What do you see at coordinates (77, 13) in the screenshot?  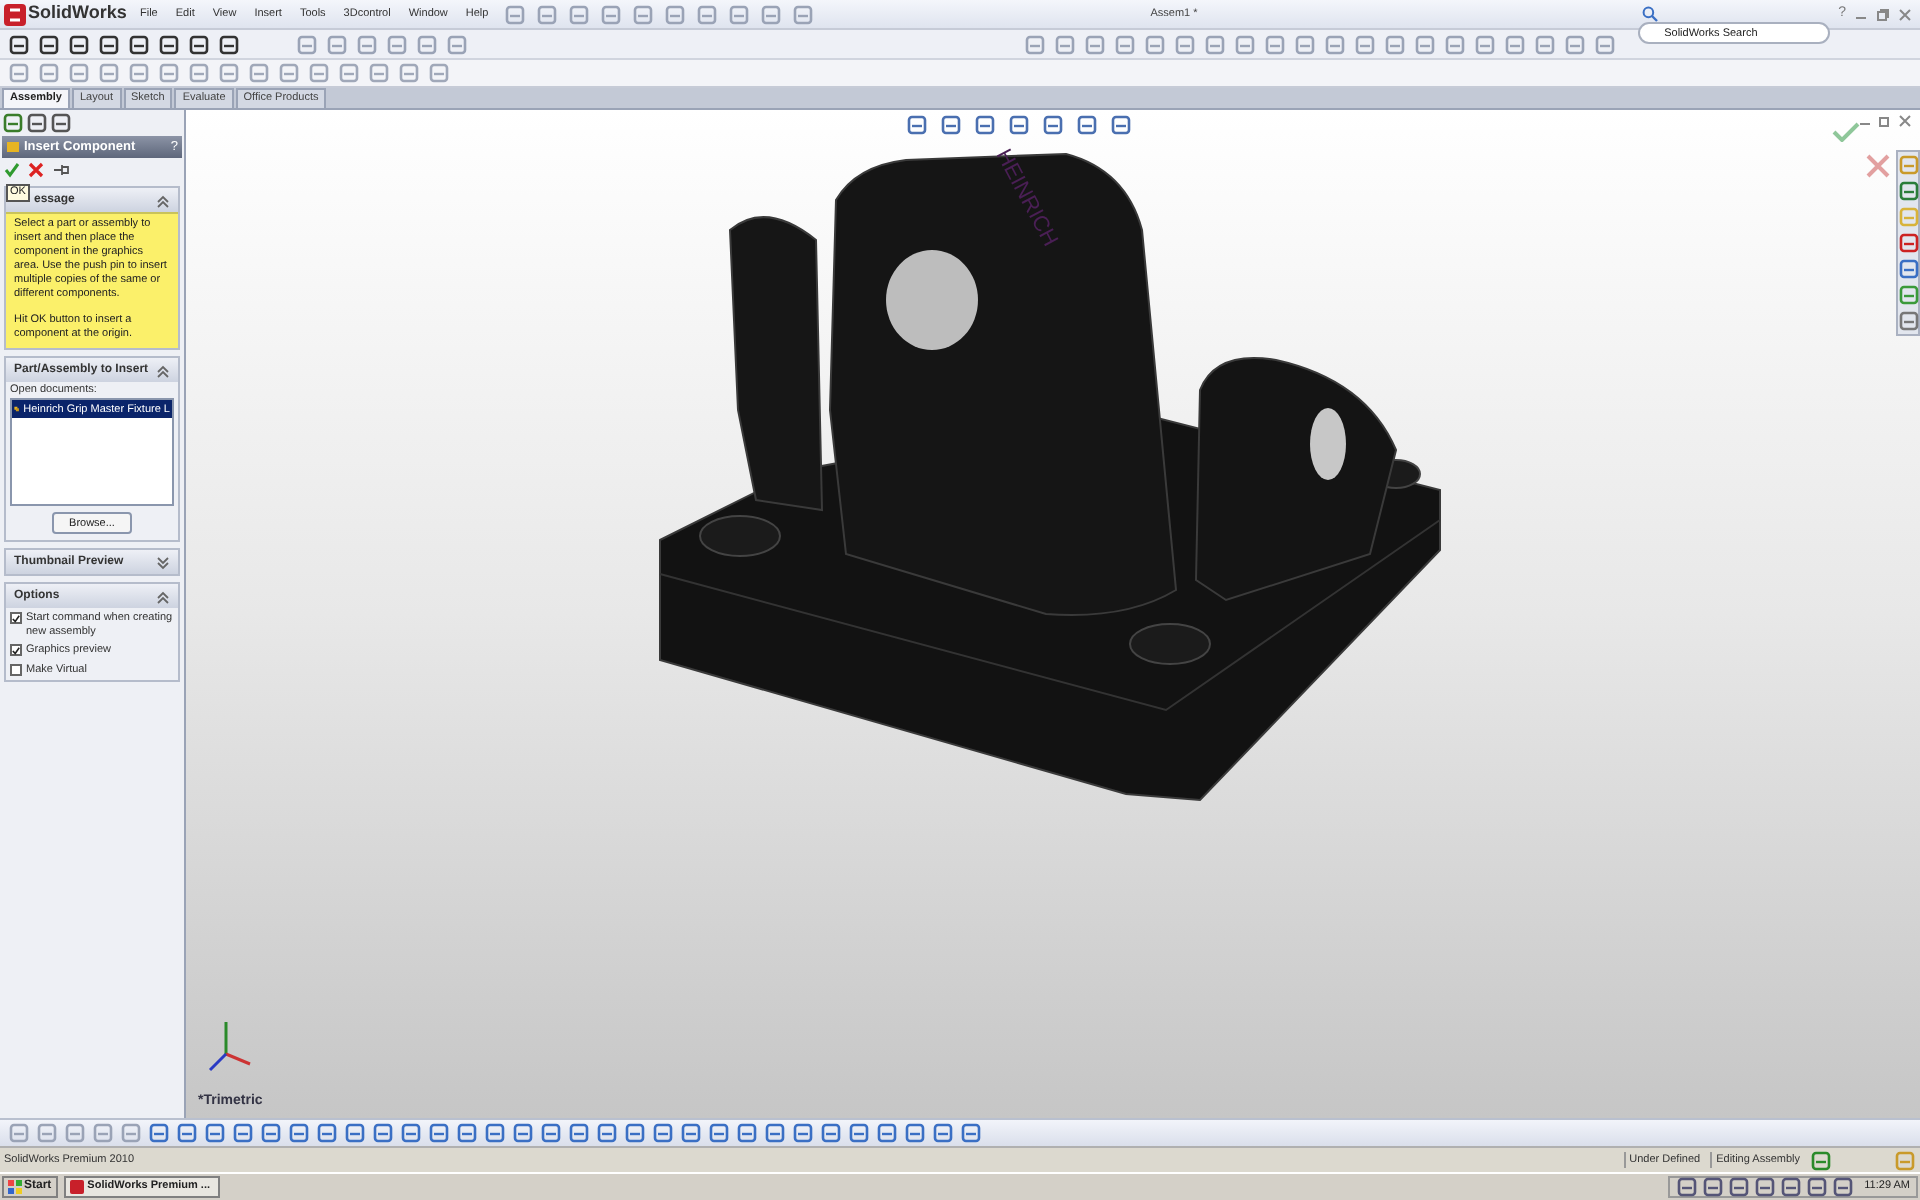 I see `app-logo: SolidWorks` at bounding box center [77, 13].